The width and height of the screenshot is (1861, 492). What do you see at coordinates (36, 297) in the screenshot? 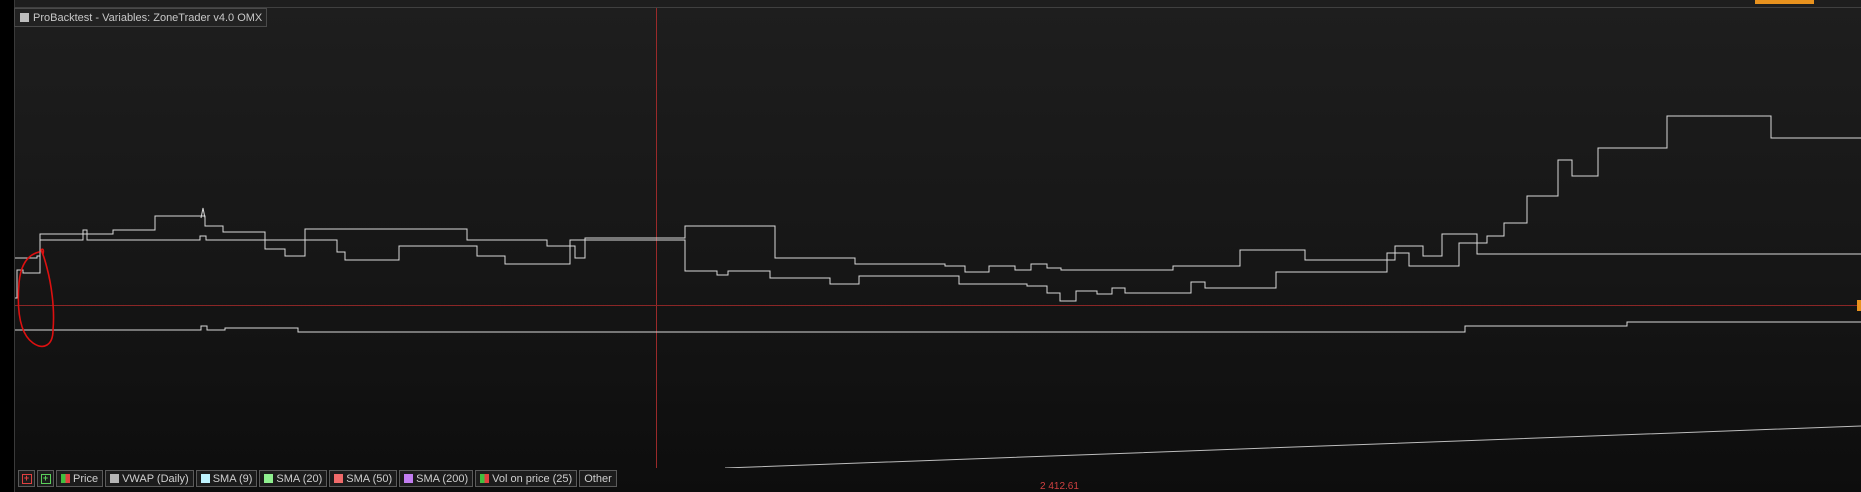
I see `annotation-circle` at bounding box center [36, 297].